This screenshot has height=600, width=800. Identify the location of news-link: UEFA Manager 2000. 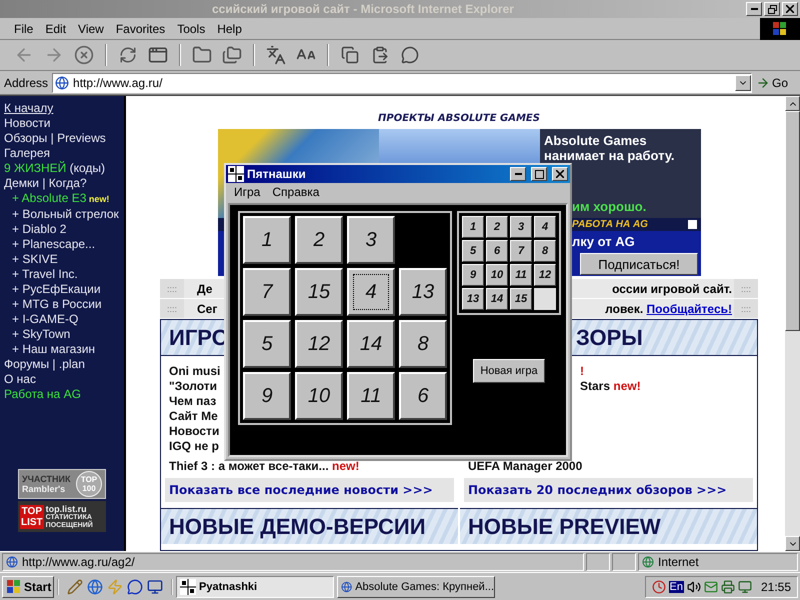
(525, 466).